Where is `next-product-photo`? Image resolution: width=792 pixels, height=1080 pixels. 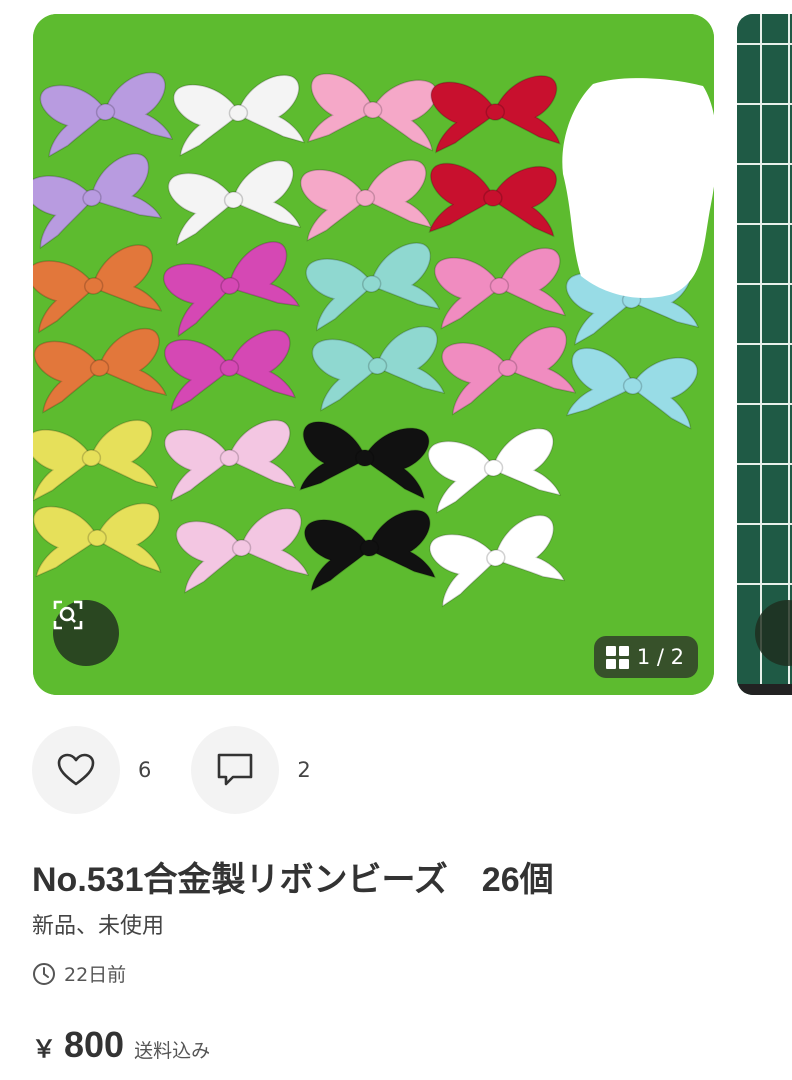 next-product-photo is located at coordinates (764, 354).